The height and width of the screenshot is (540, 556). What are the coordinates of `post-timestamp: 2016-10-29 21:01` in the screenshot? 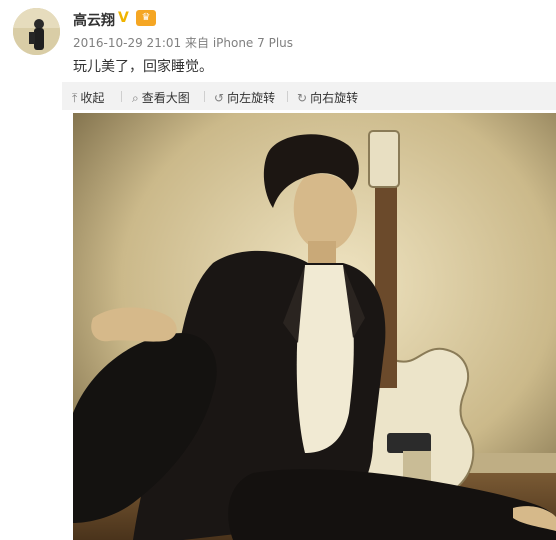 It's located at (127, 43).